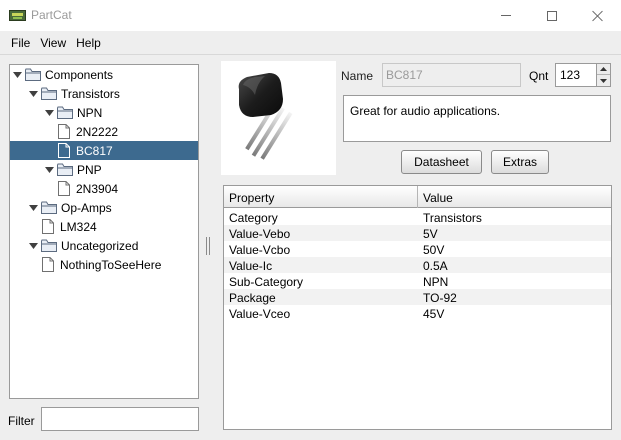 The width and height of the screenshot is (621, 440). What do you see at coordinates (86, 208) in the screenshot?
I see `tree-node-label: Op-Amps` at bounding box center [86, 208].